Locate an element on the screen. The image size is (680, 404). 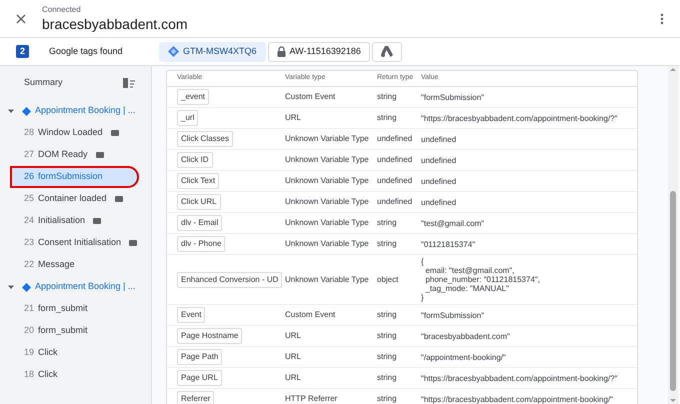
event-item: 21 form_submit is located at coordinates (71, 309).